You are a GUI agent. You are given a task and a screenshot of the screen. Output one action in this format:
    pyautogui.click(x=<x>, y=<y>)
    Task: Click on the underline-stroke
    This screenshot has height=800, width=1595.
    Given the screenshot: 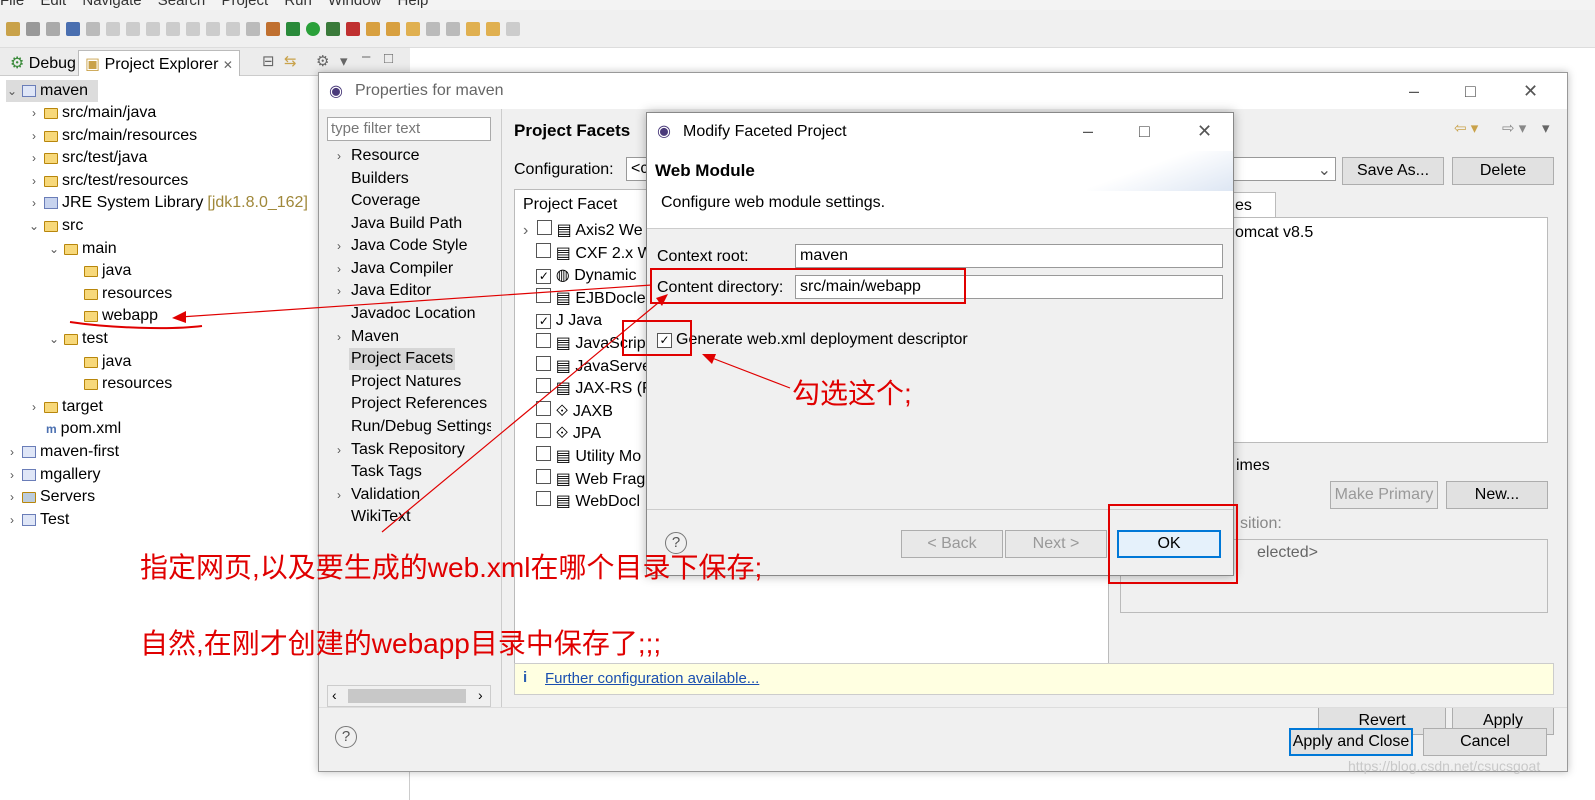 What is the action you would take?
    pyautogui.click(x=136, y=325)
    